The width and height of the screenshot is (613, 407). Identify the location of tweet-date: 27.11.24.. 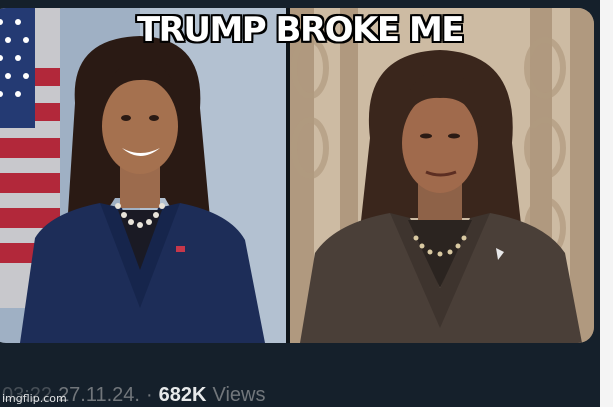
(99, 395).